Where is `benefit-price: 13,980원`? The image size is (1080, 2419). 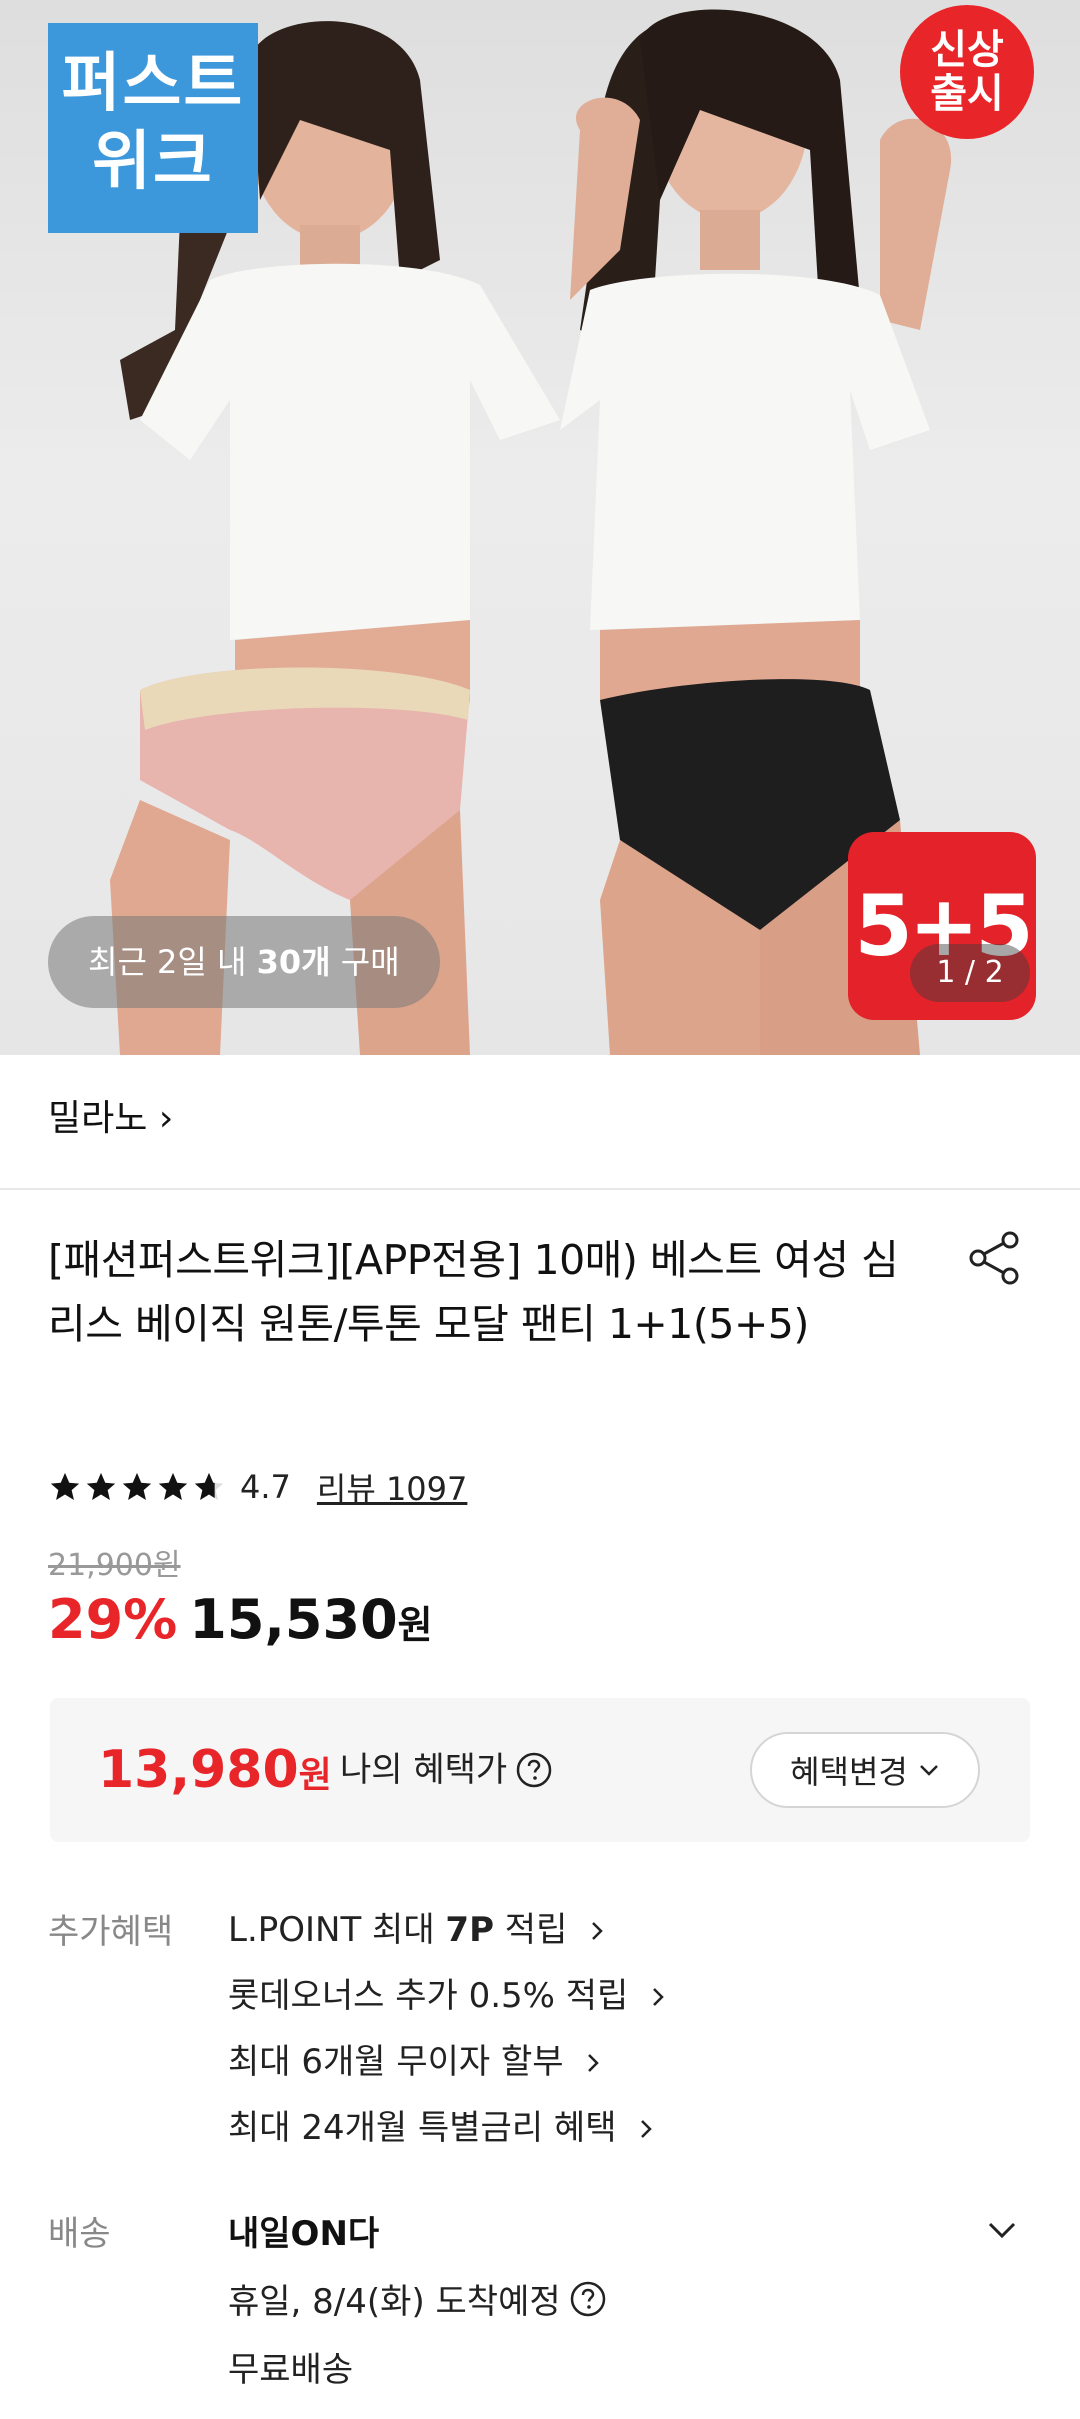 benefit-price: 13,980원 is located at coordinates (215, 1773).